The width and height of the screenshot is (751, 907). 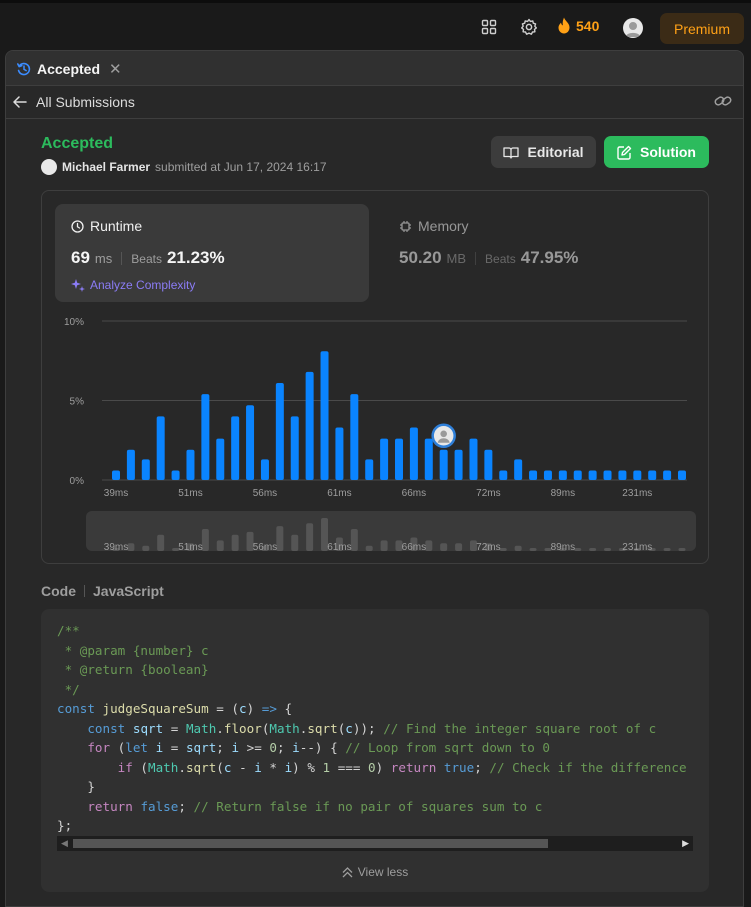 What do you see at coordinates (637, 547) in the screenshot?
I see `navigator-tick-label: 231ms` at bounding box center [637, 547].